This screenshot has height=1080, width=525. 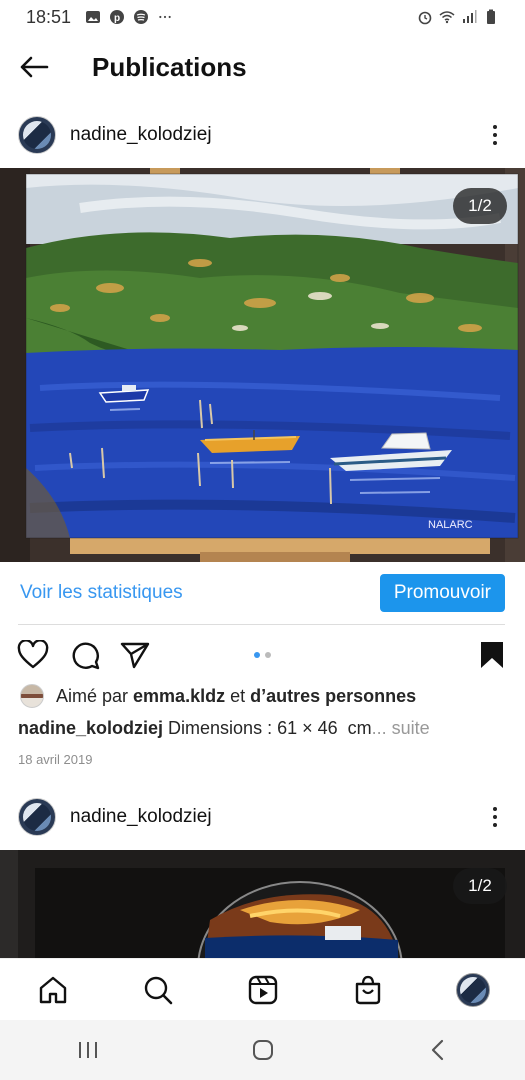 I want to click on painting-signature: NALARC, so click(x=450, y=525).